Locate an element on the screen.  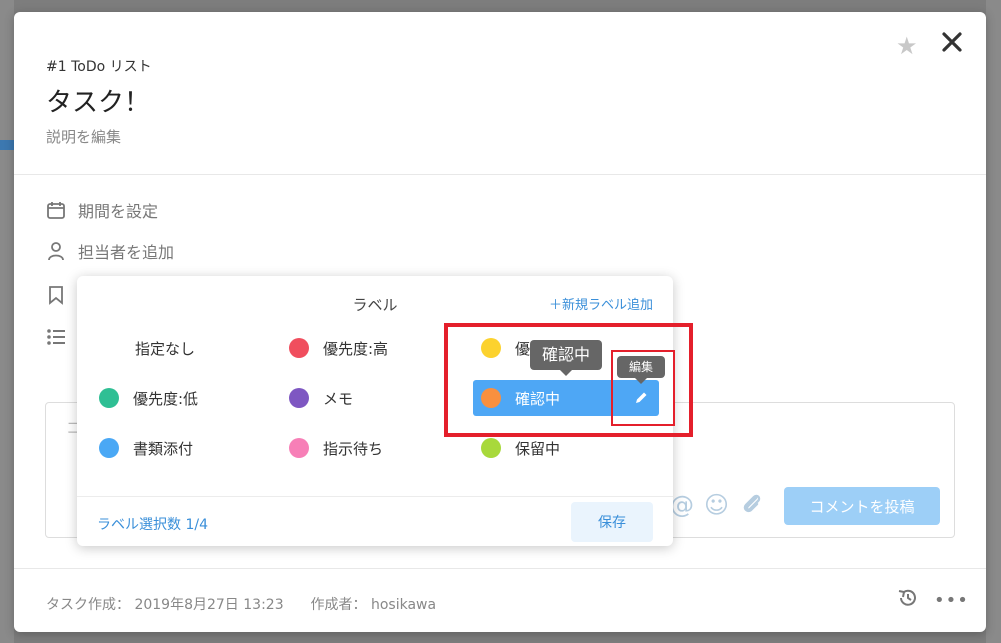
popover-divider is located at coordinates (375, 496).